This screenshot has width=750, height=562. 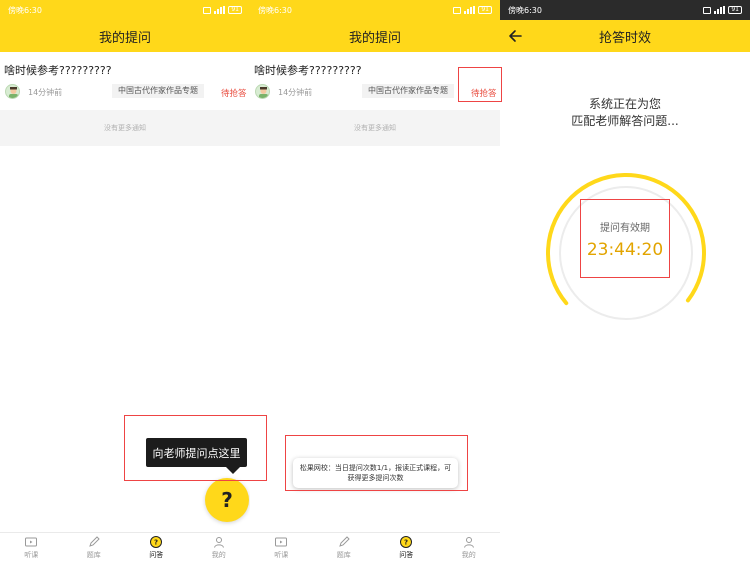 What do you see at coordinates (625, 250) in the screenshot?
I see `countdown-timer: 23:44:20` at bounding box center [625, 250].